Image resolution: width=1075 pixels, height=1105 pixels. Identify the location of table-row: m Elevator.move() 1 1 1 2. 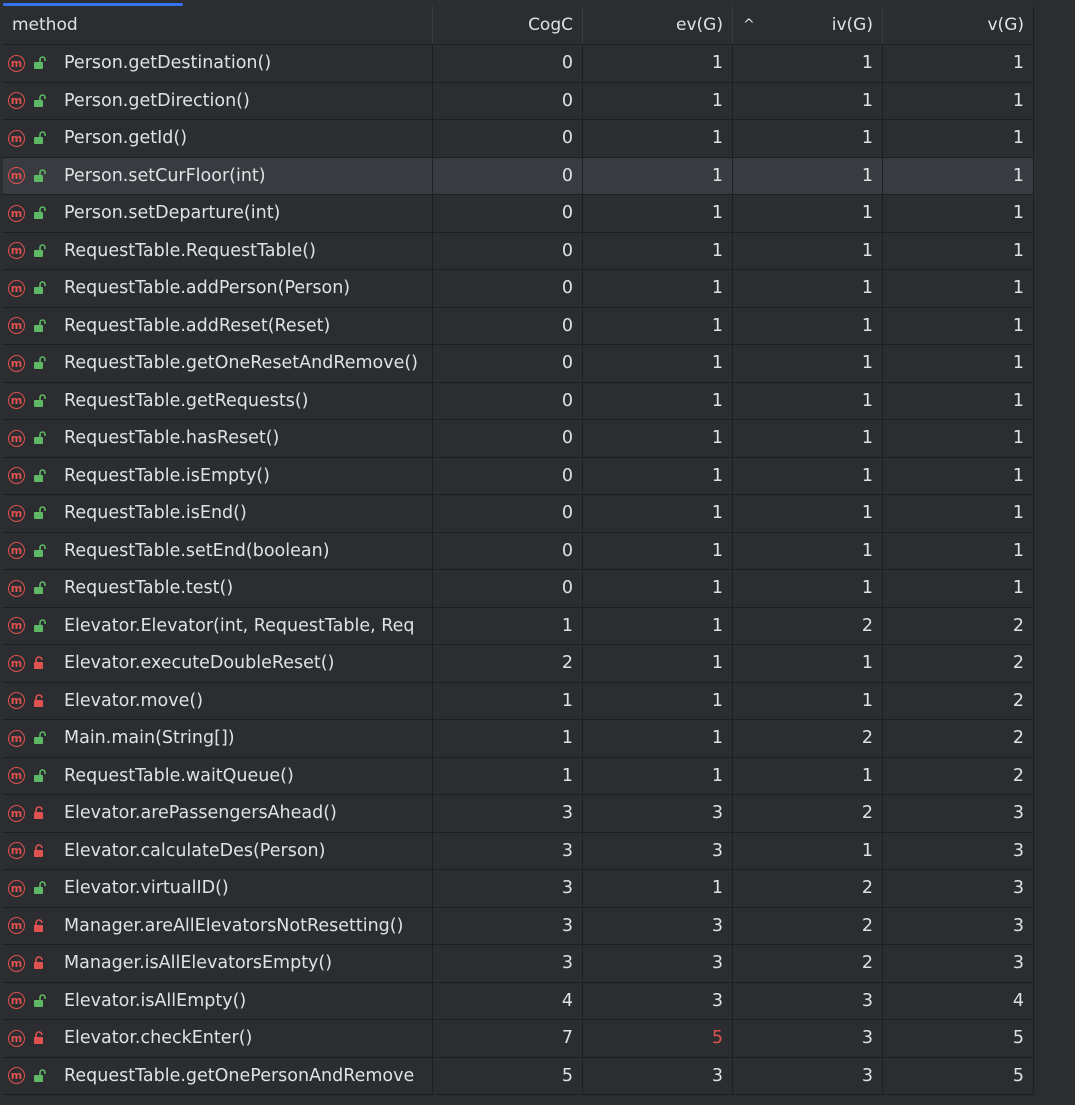
(518, 701).